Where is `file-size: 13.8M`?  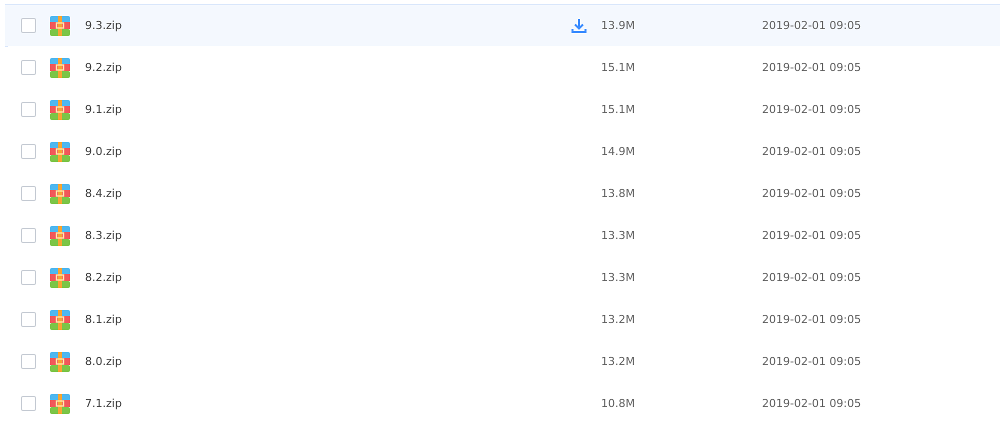 file-size: 13.8M is located at coordinates (618, 193).